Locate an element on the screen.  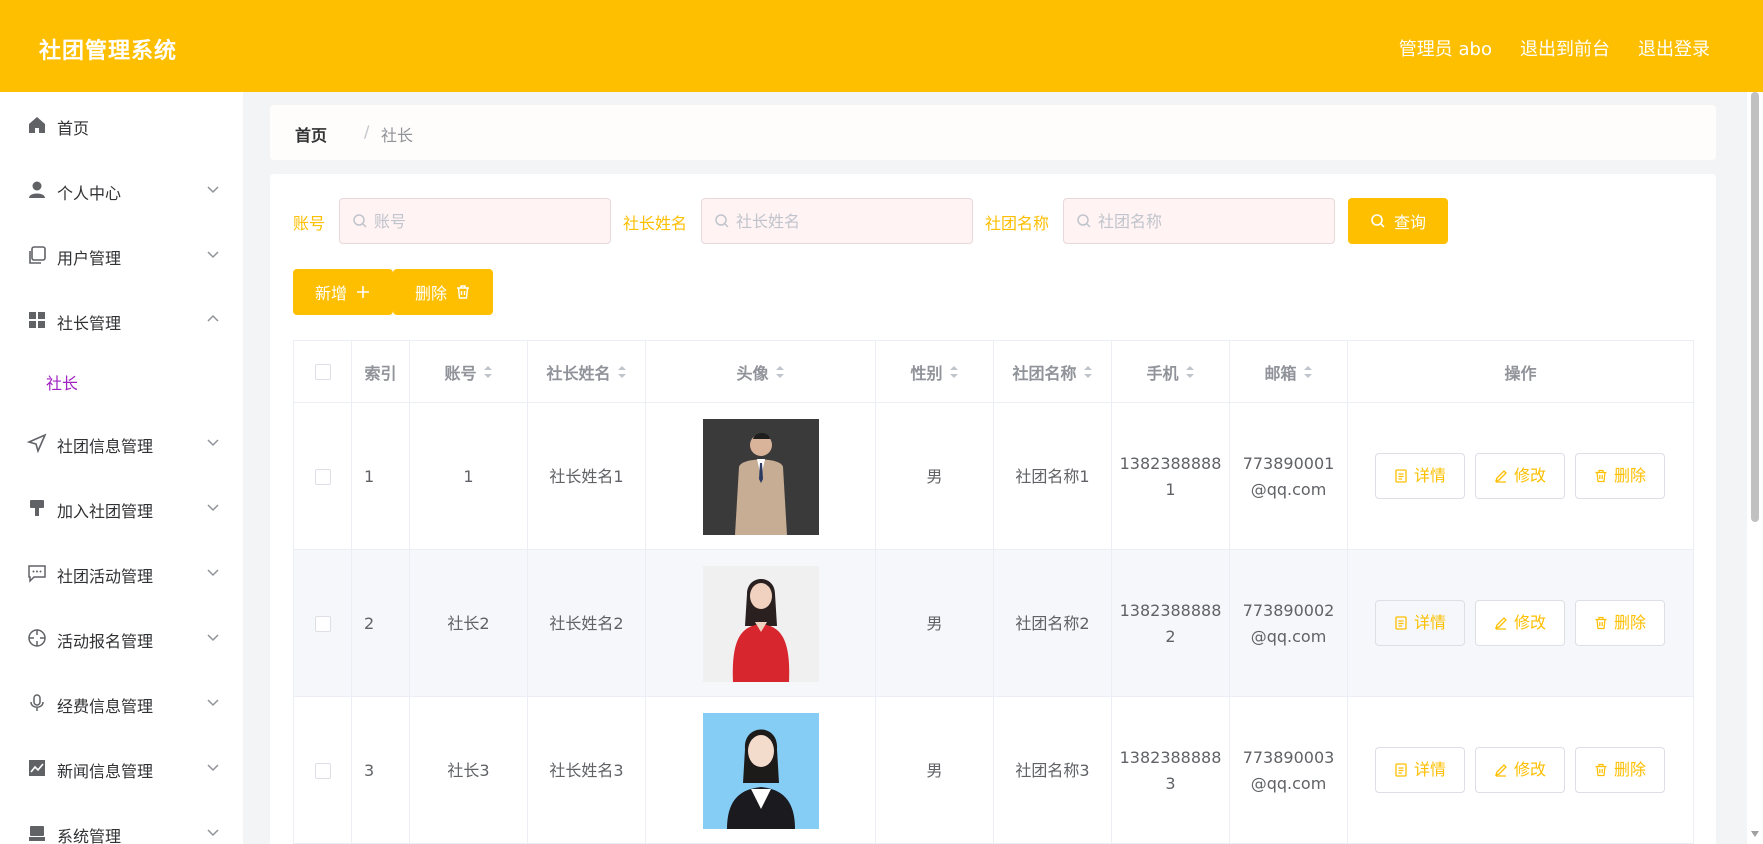
sidebar-item-home: 首页 is located at coordinates (121, 125).